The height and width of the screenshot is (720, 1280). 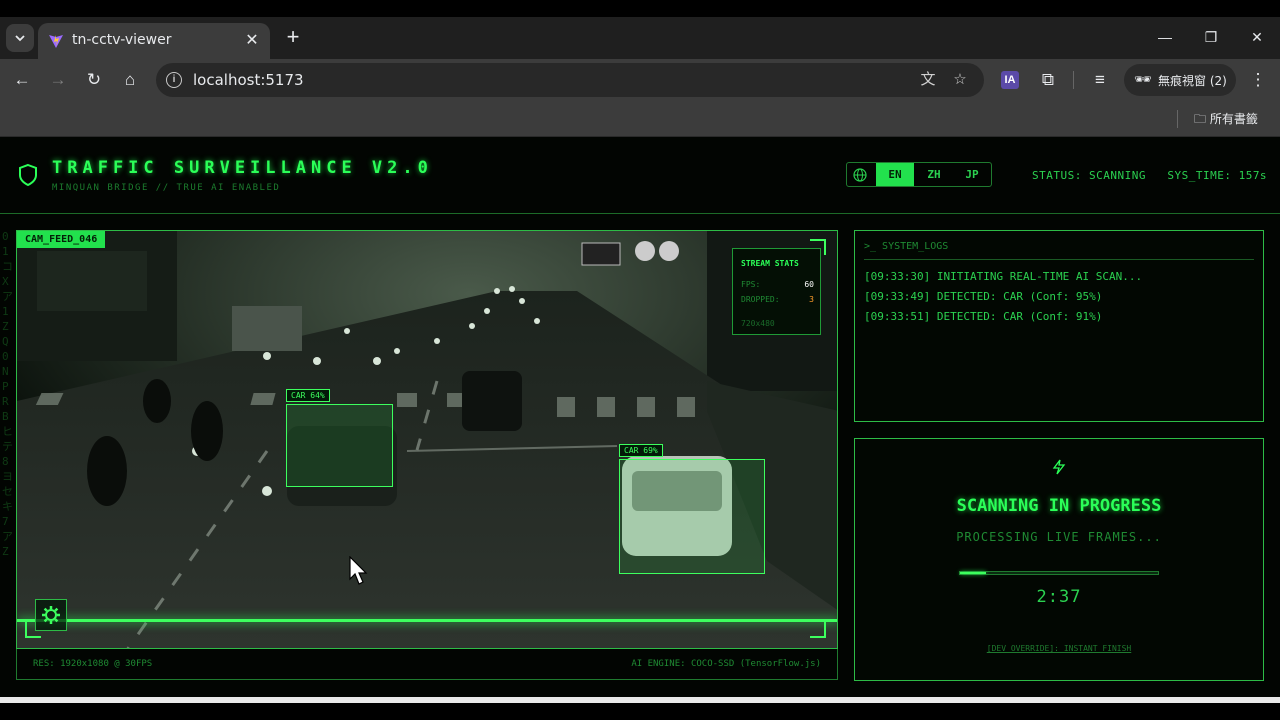 I want to click on fps-label: FPS:, so click(x=751, y=284).